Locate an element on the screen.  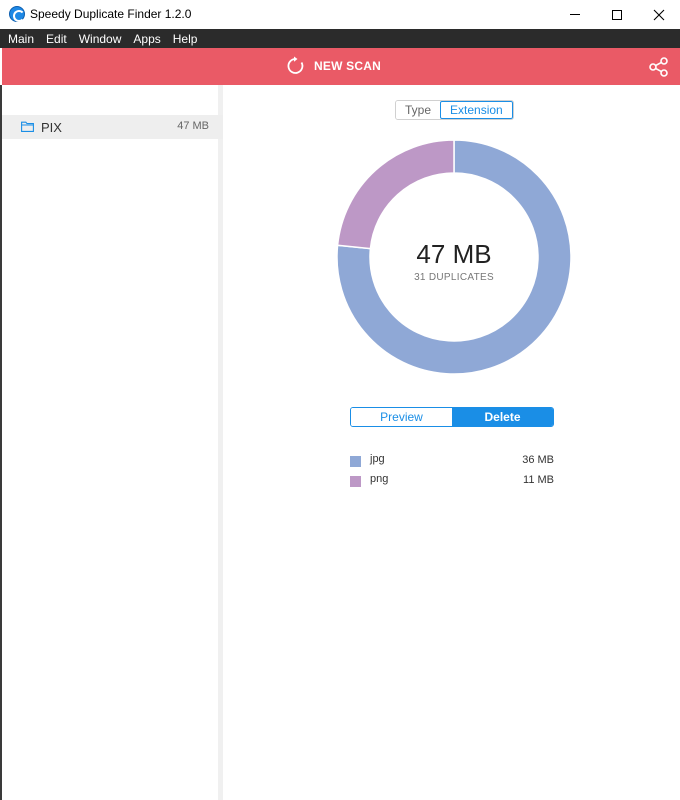
title-bar: Speedy Duplicate Finder 1.2.0 is located at coordinates (340, 14).